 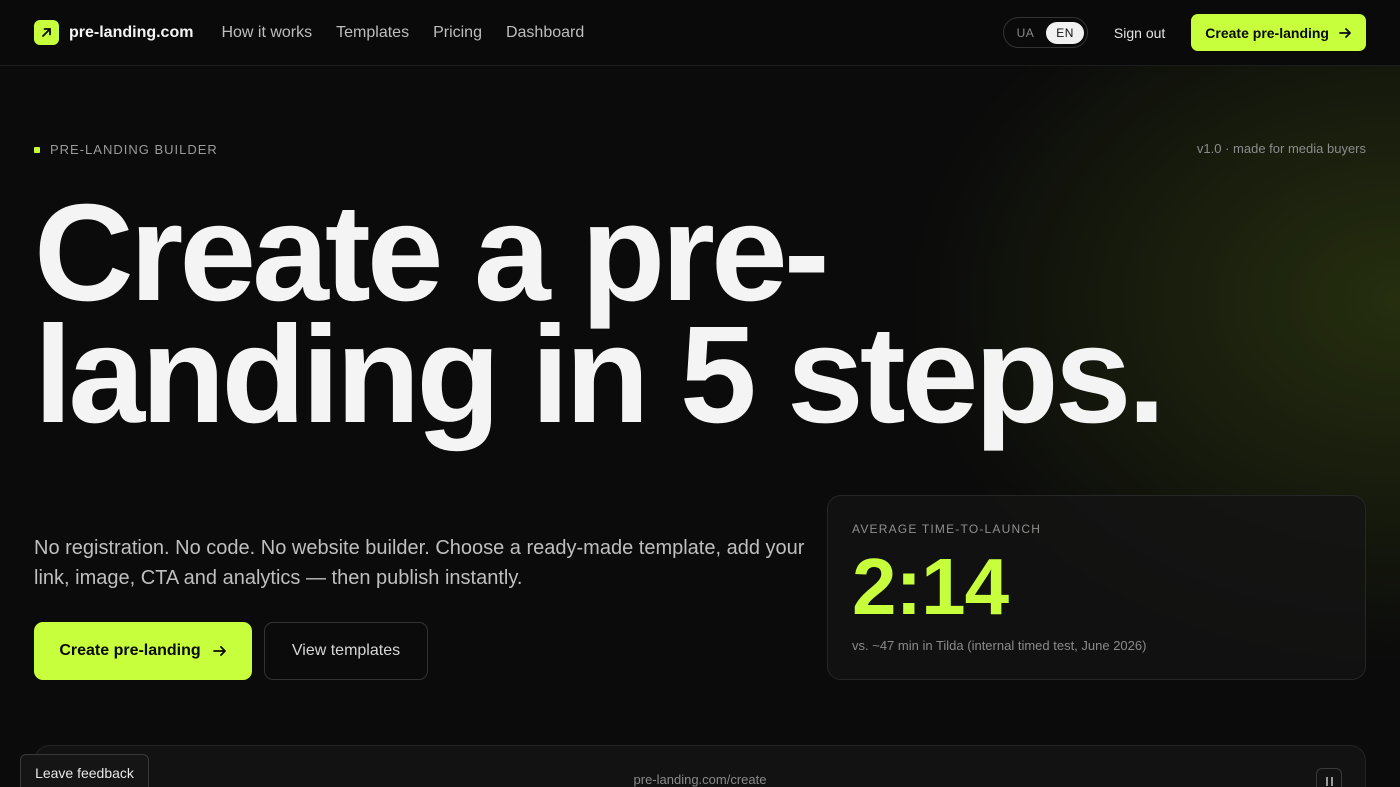 I want to click on nav-link-how-it-works: How it works, so click(x=266, y=33).